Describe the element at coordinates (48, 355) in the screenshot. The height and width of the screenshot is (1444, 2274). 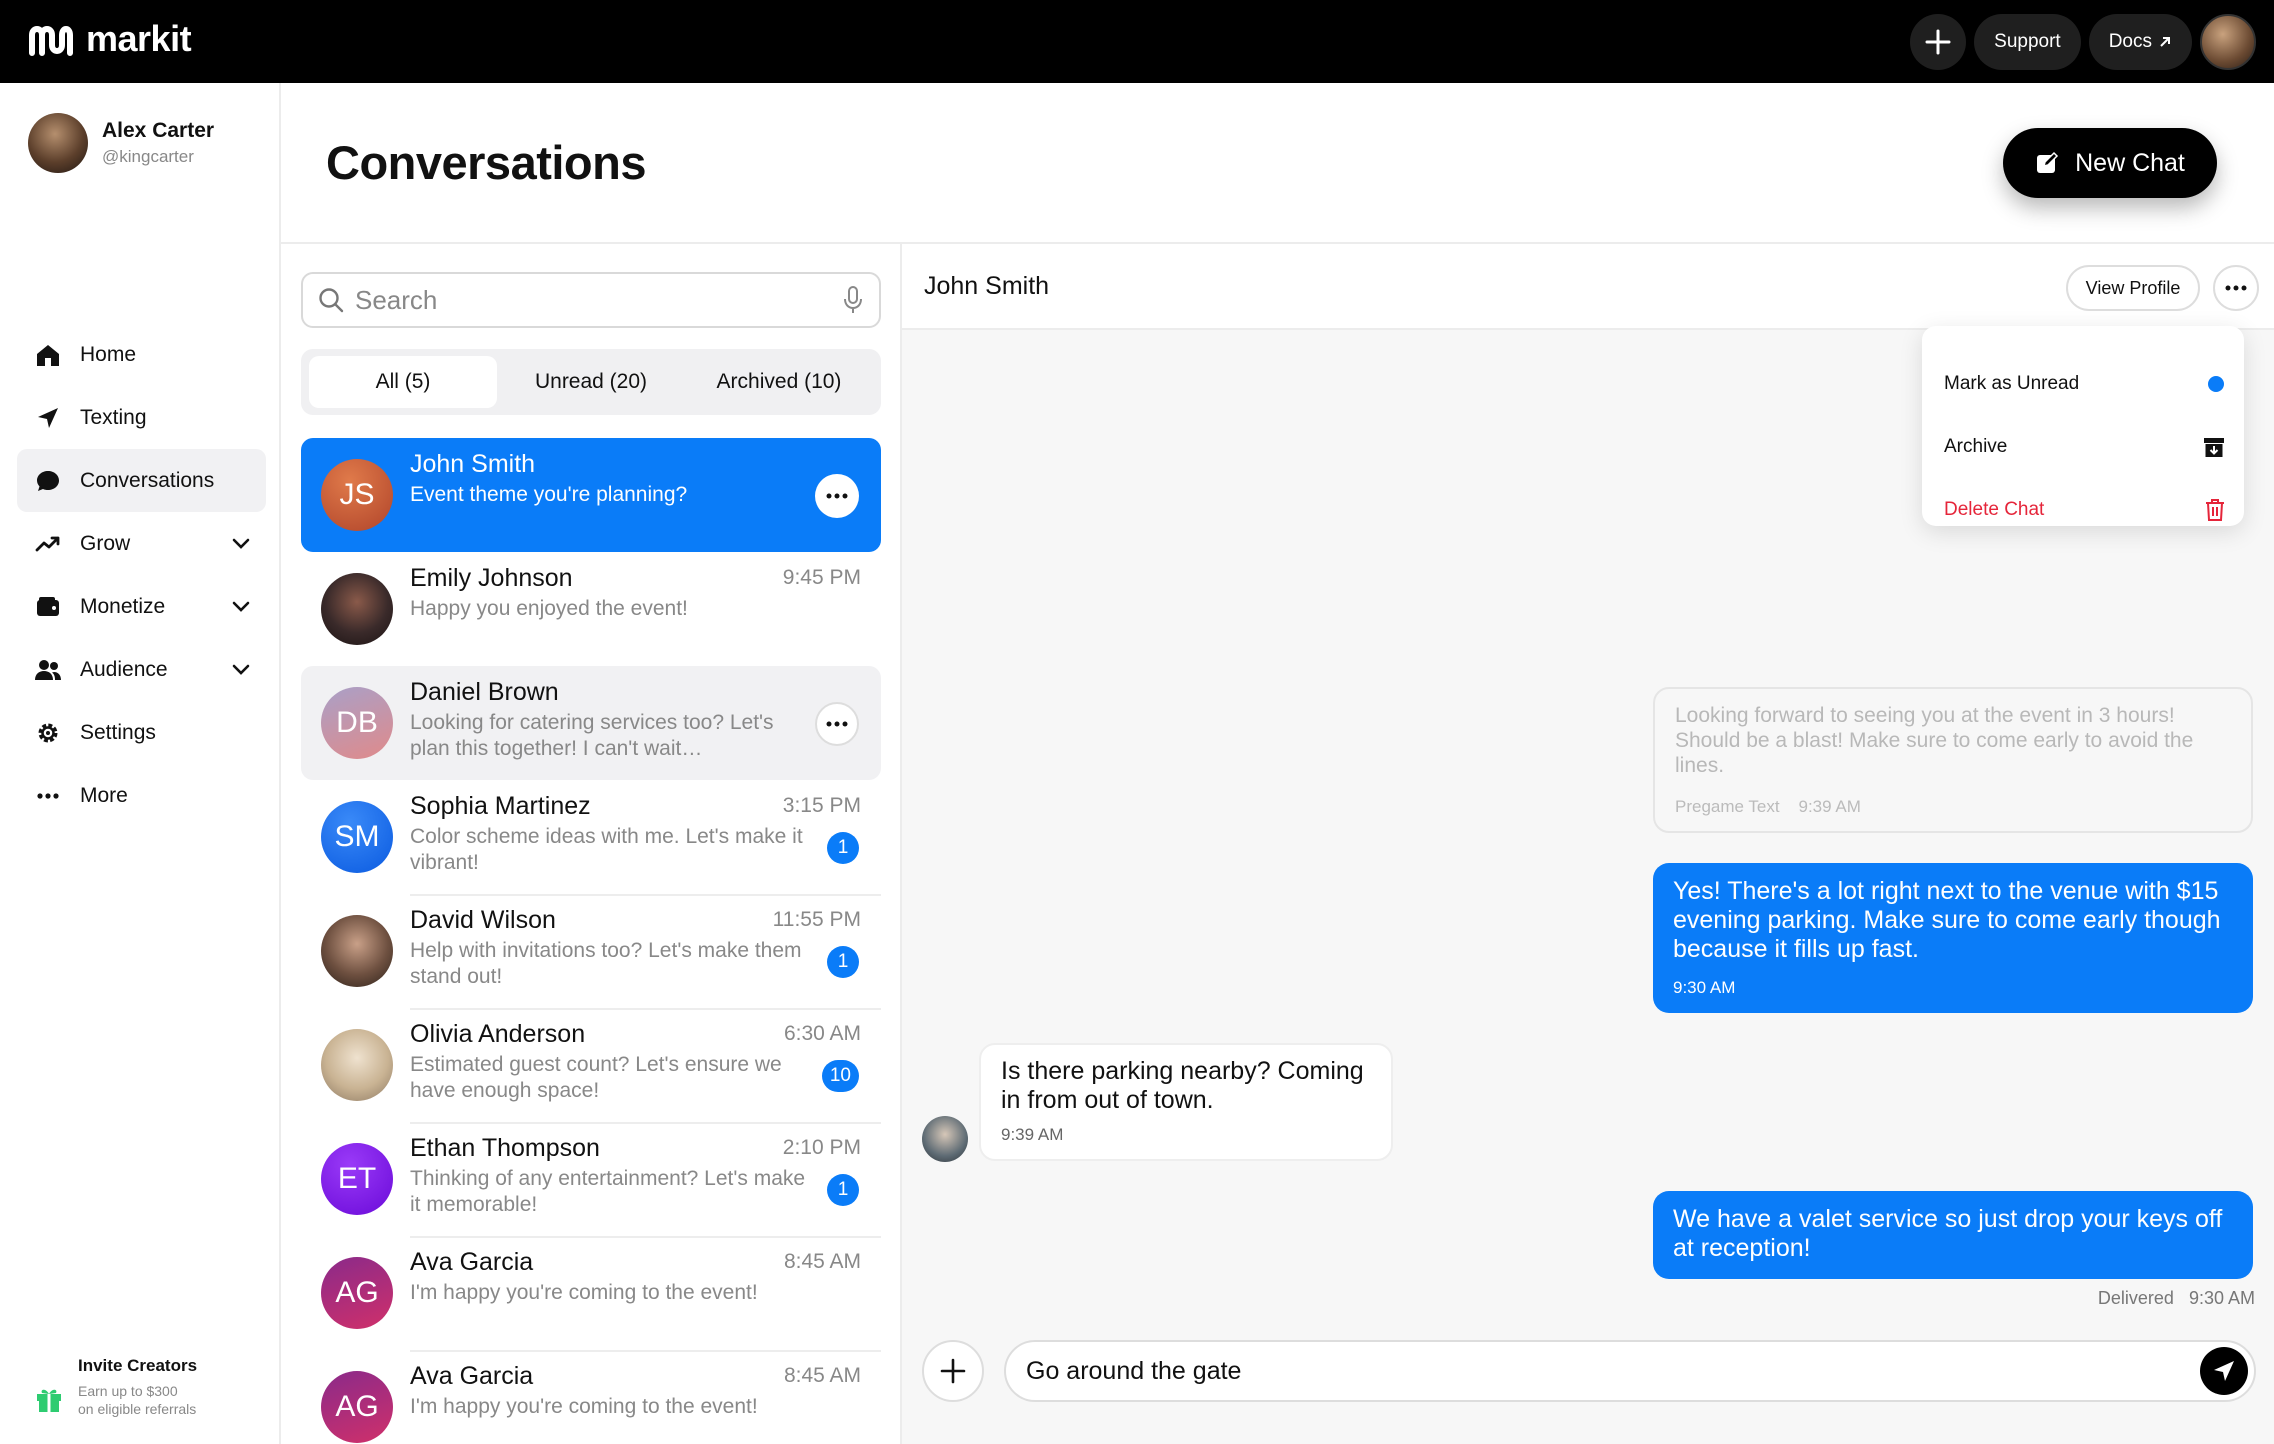
I see `home-icon` at that location.